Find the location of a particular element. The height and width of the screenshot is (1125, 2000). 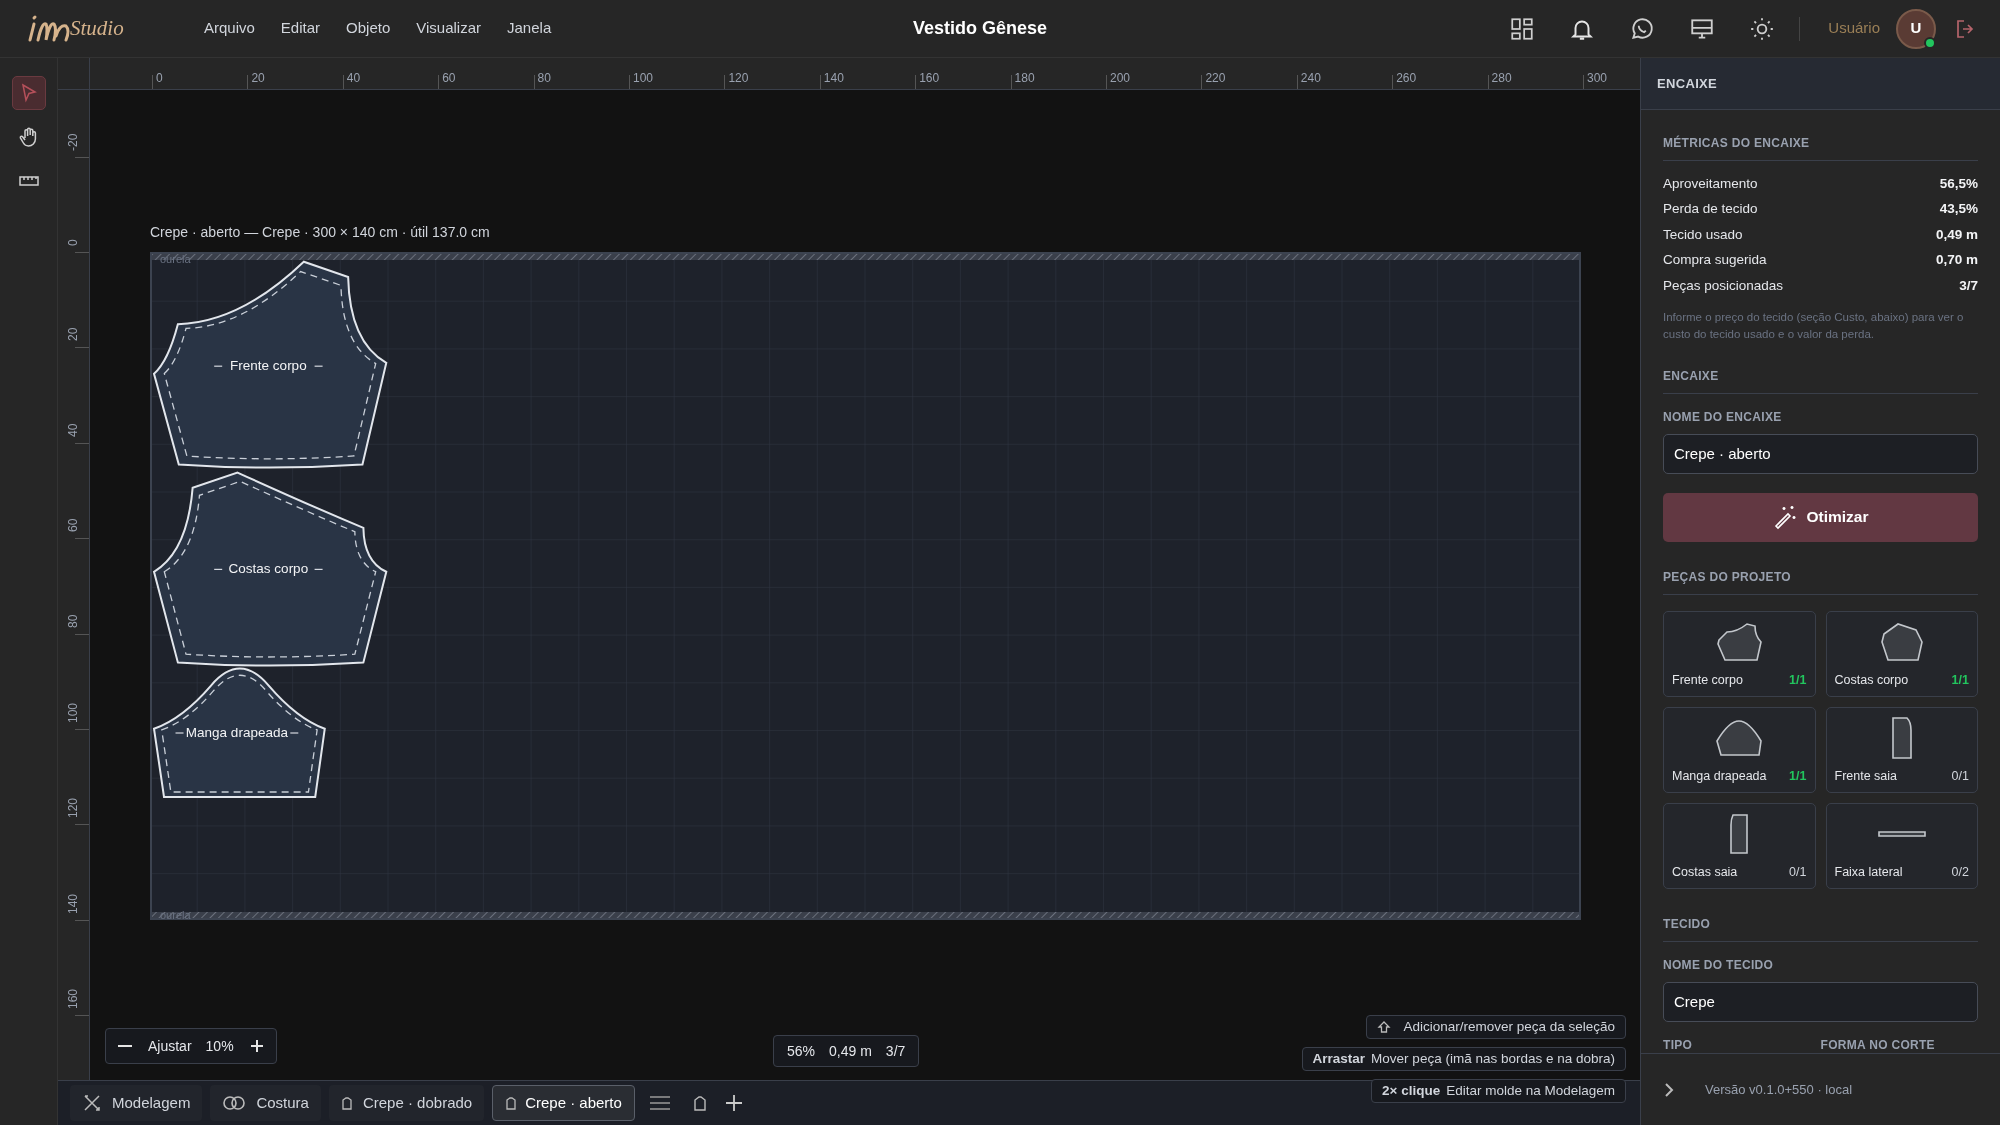

panel-title: ENCAIXE is located at coordinates (1820, 84).